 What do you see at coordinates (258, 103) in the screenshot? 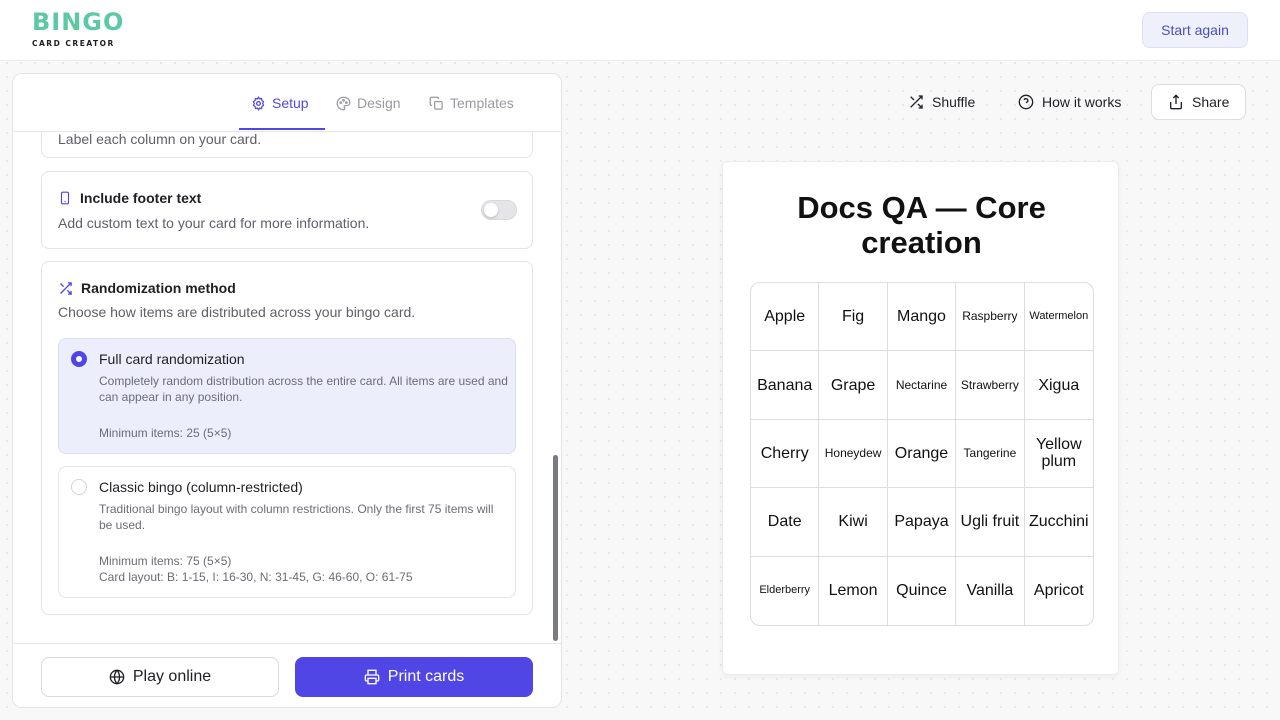
I see `gear-icon` at bounding box center [258, 103].